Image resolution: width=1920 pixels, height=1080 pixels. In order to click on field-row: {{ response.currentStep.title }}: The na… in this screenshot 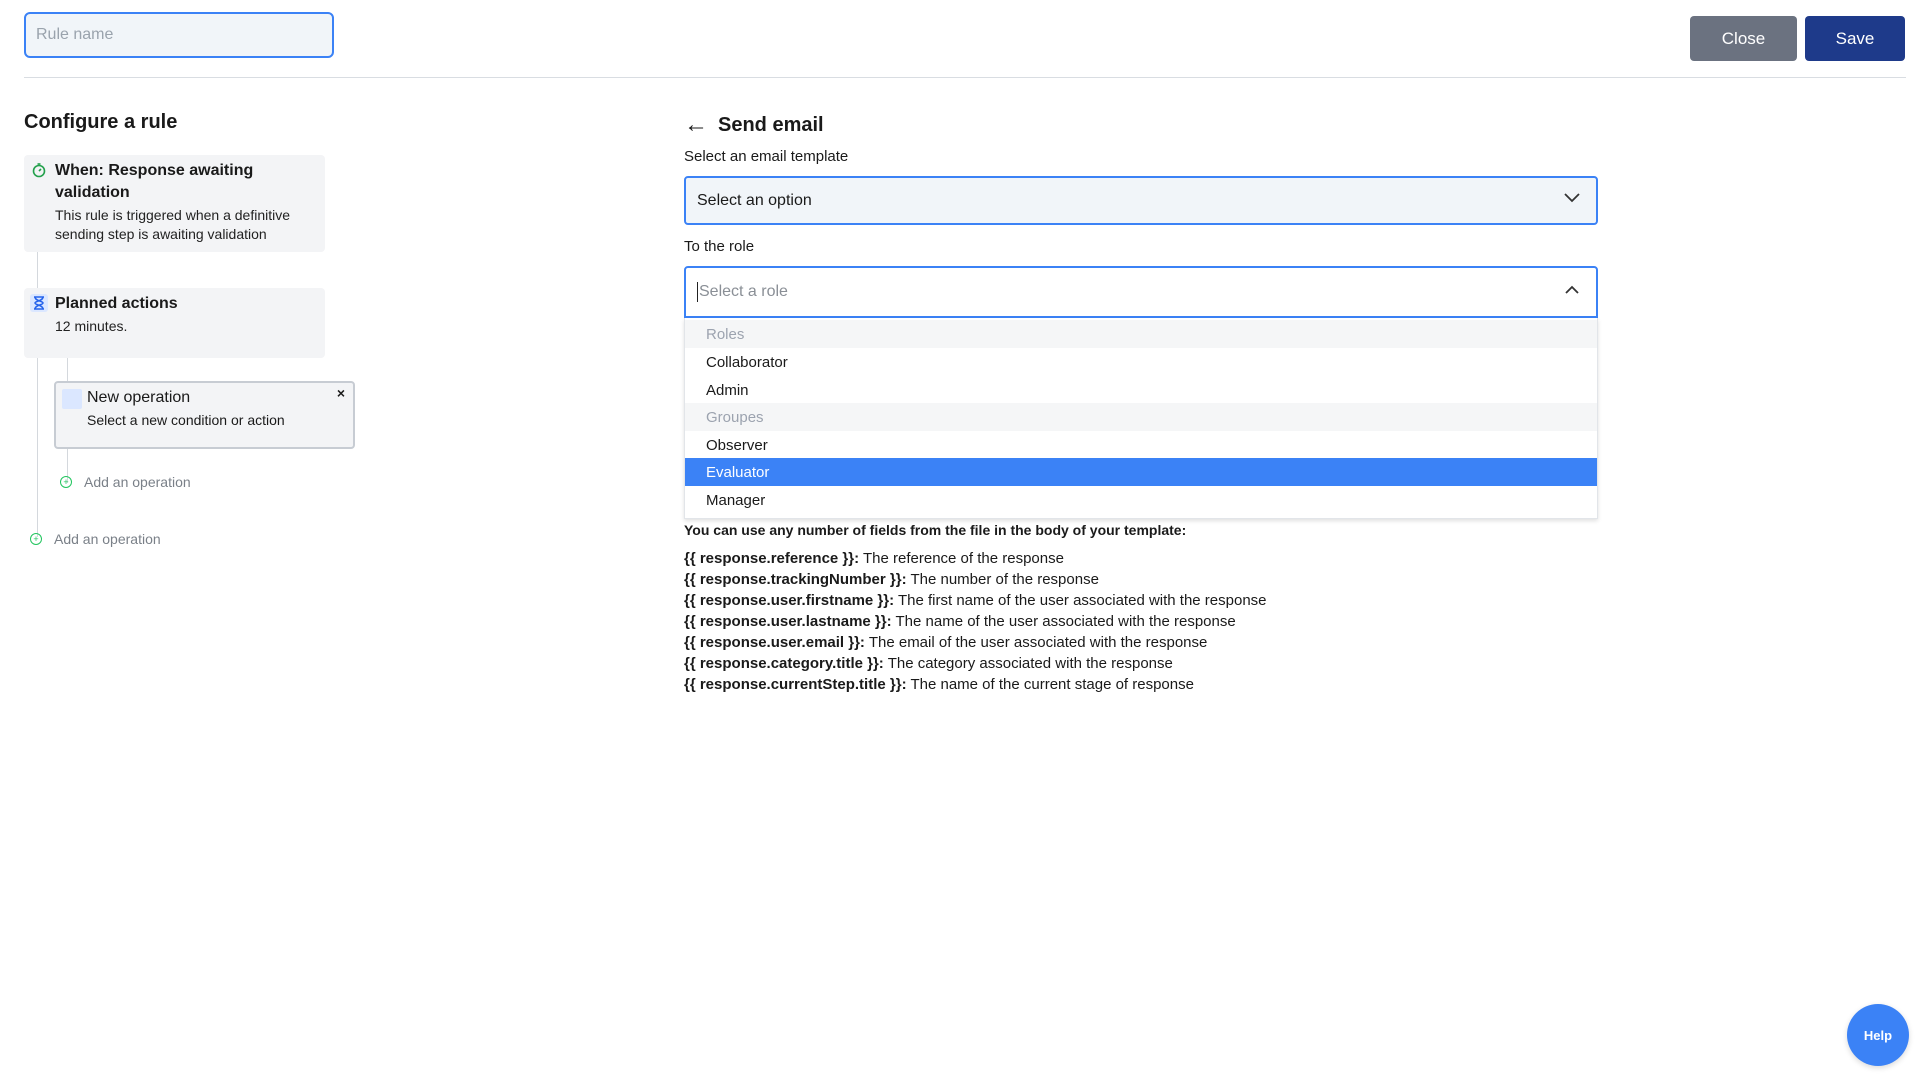, I will do `click(939, 684)`.